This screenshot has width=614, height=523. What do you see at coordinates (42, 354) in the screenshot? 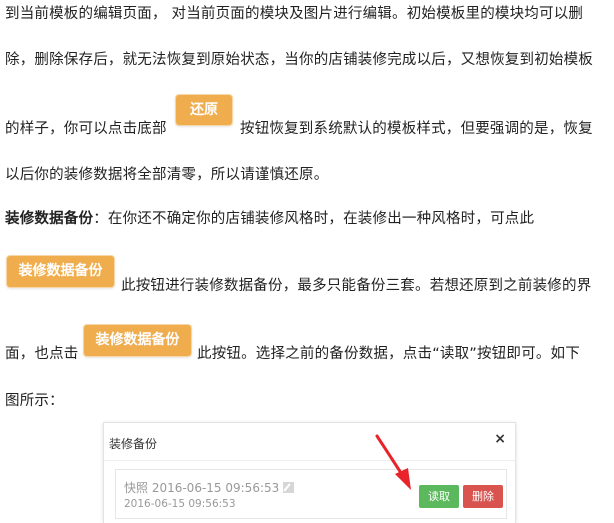
I see `text-line: 面，也点击` at bounding box center [42, 354].